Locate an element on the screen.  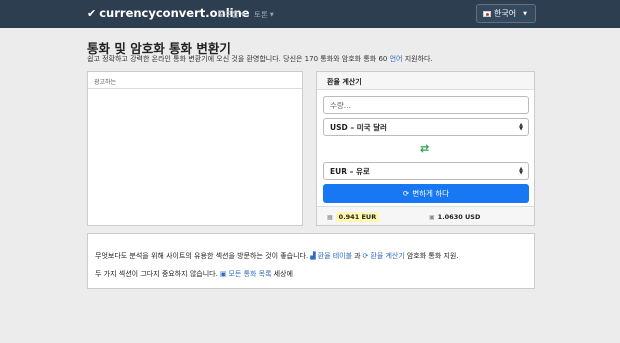
info-line-1-tail: 암호화 통화 지원. is located at coordinates (432, 256).